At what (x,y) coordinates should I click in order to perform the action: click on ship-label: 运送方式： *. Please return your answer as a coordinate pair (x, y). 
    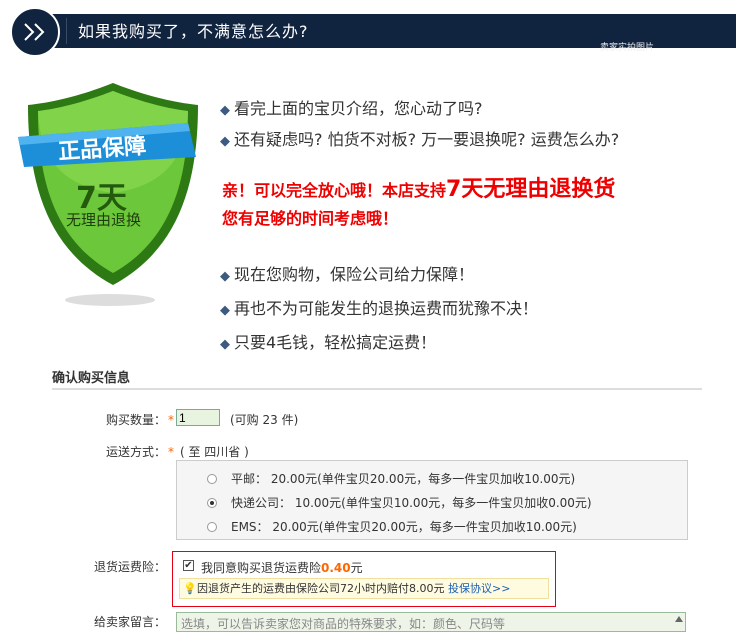
    Looking at the image, I should click on (140, 452).